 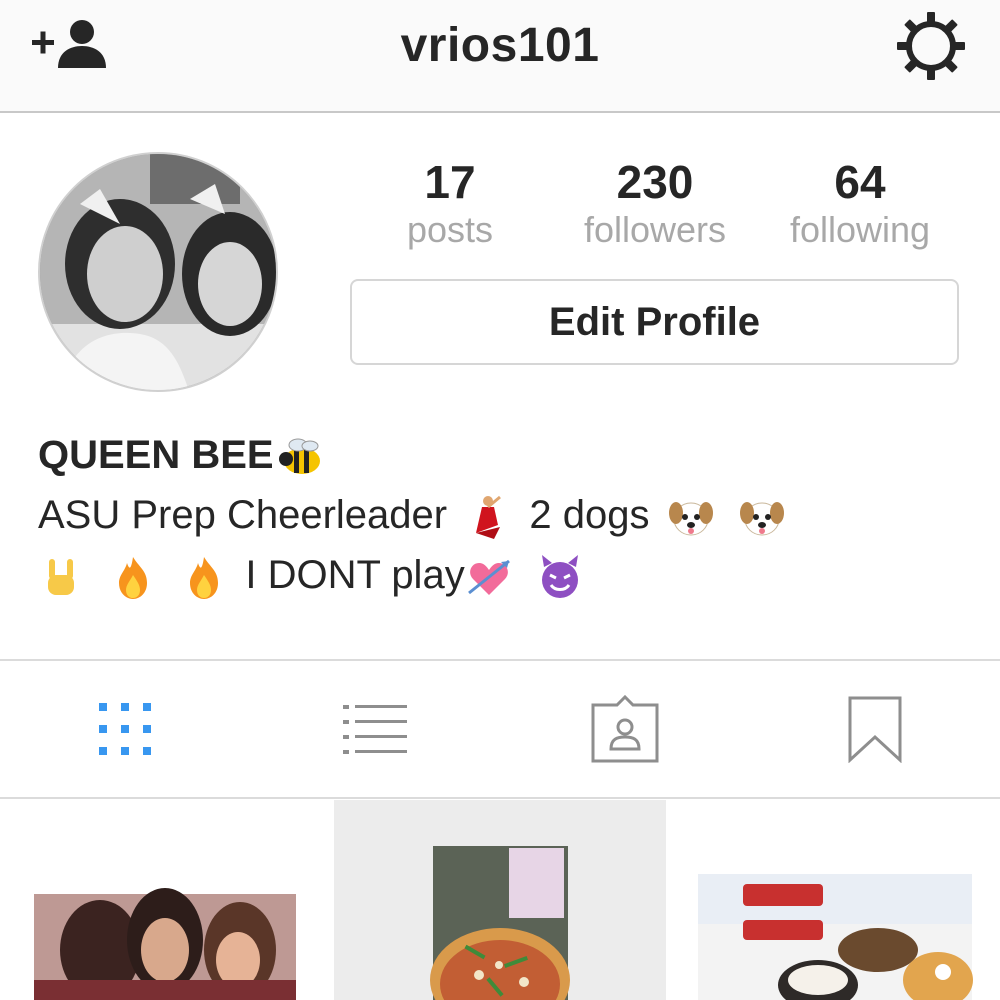 I want to click on posts-count: 17 posts, so click(x=450, y=203).